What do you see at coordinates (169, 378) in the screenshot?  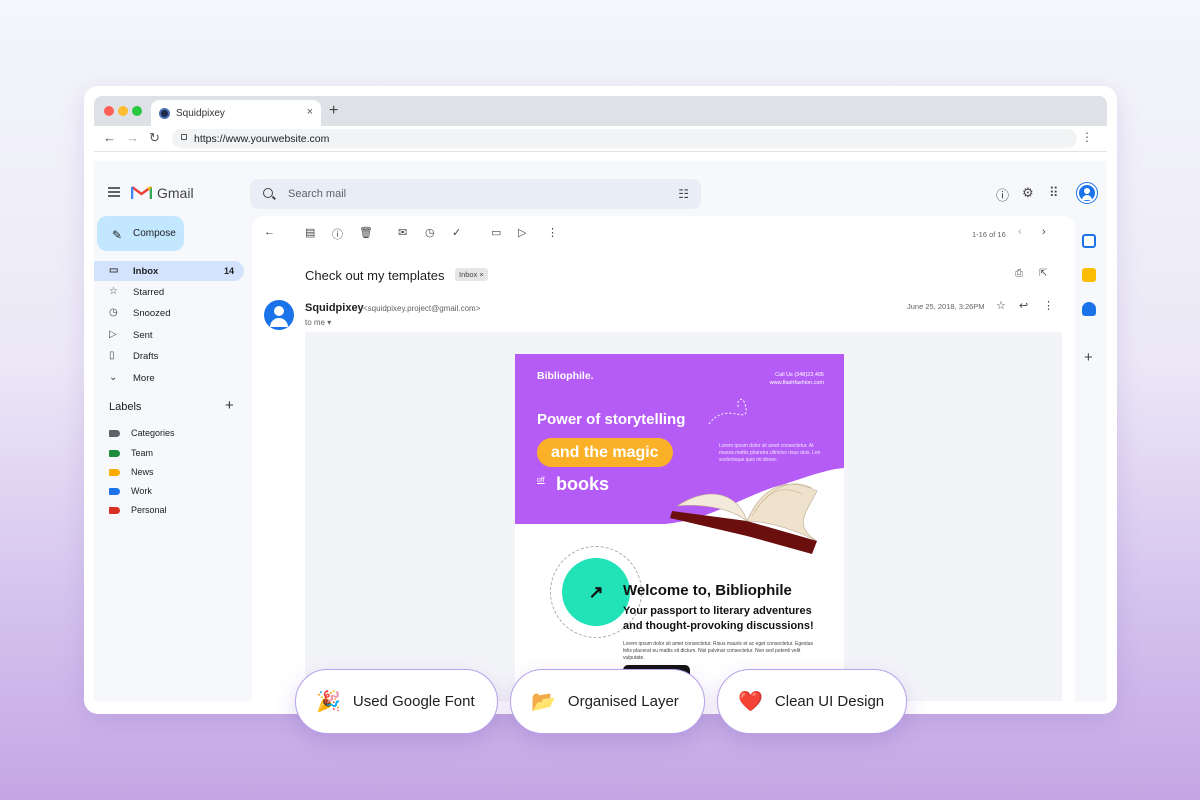 I see `sidebar-item-more: ⌄ More` at bounding box center [169, 378].